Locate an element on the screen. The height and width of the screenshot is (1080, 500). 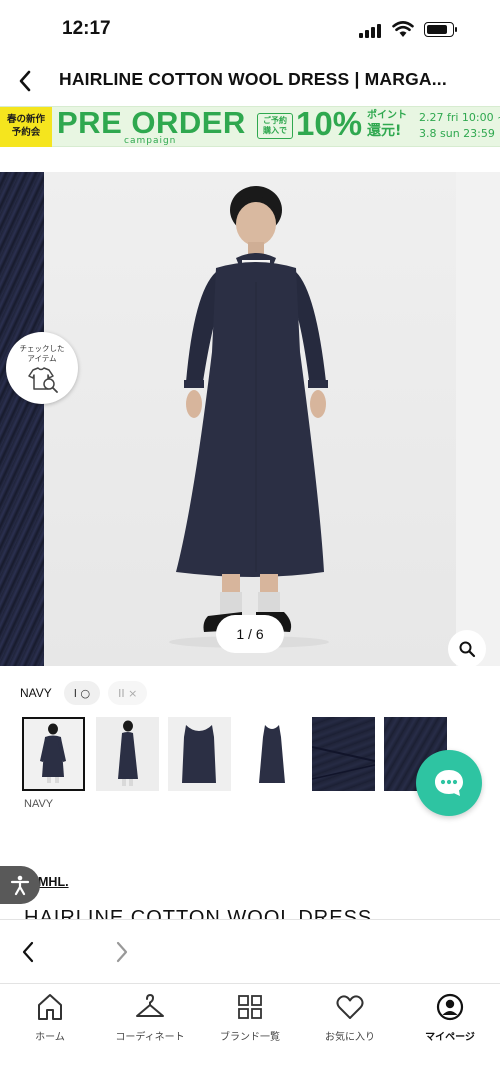
banner-tag: 春の新作 予約会 is located at coordinates (26, 127).